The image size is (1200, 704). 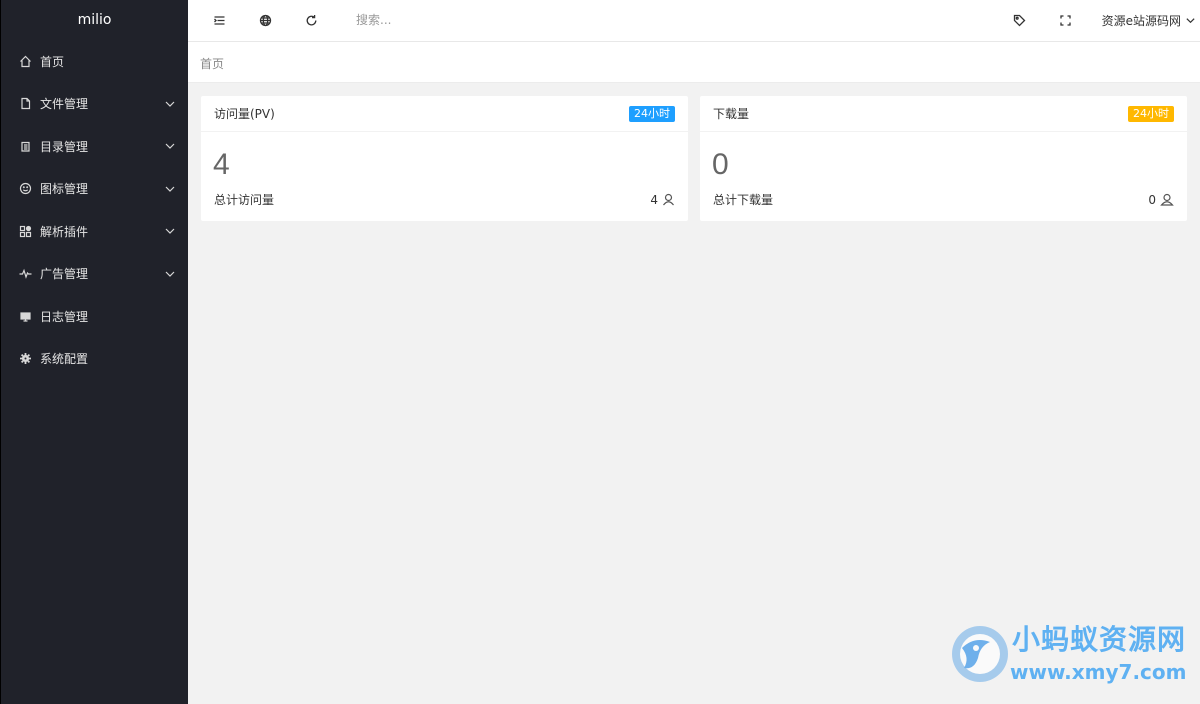 I want to click on card-footer-label: 总计下载量, so click(x=743, y=200).